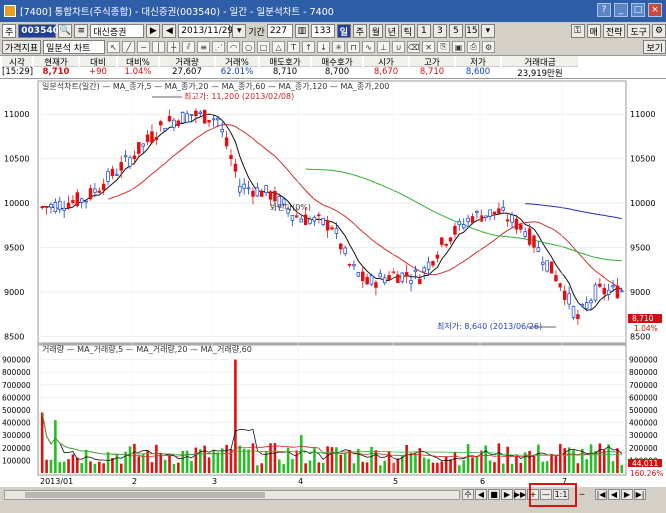  I want to click on hline-tool-icon: ─, so click(144, 47).